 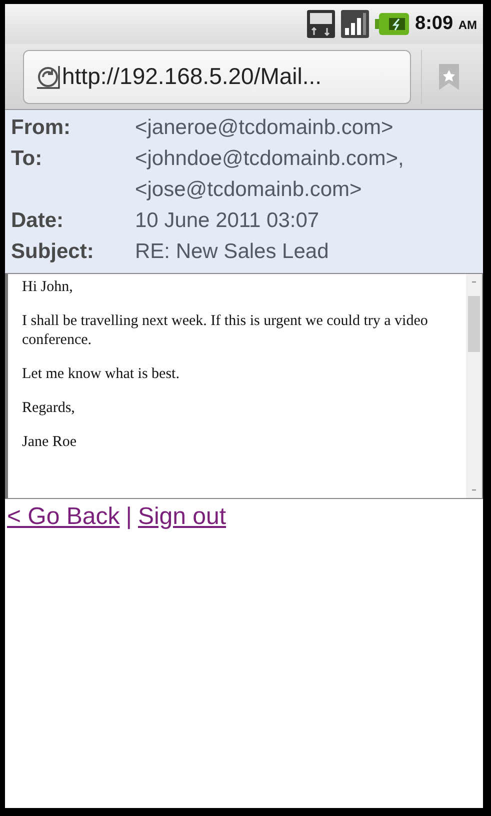 I want to click on status-time: 8:09 AM, so click(x=446, y=24).